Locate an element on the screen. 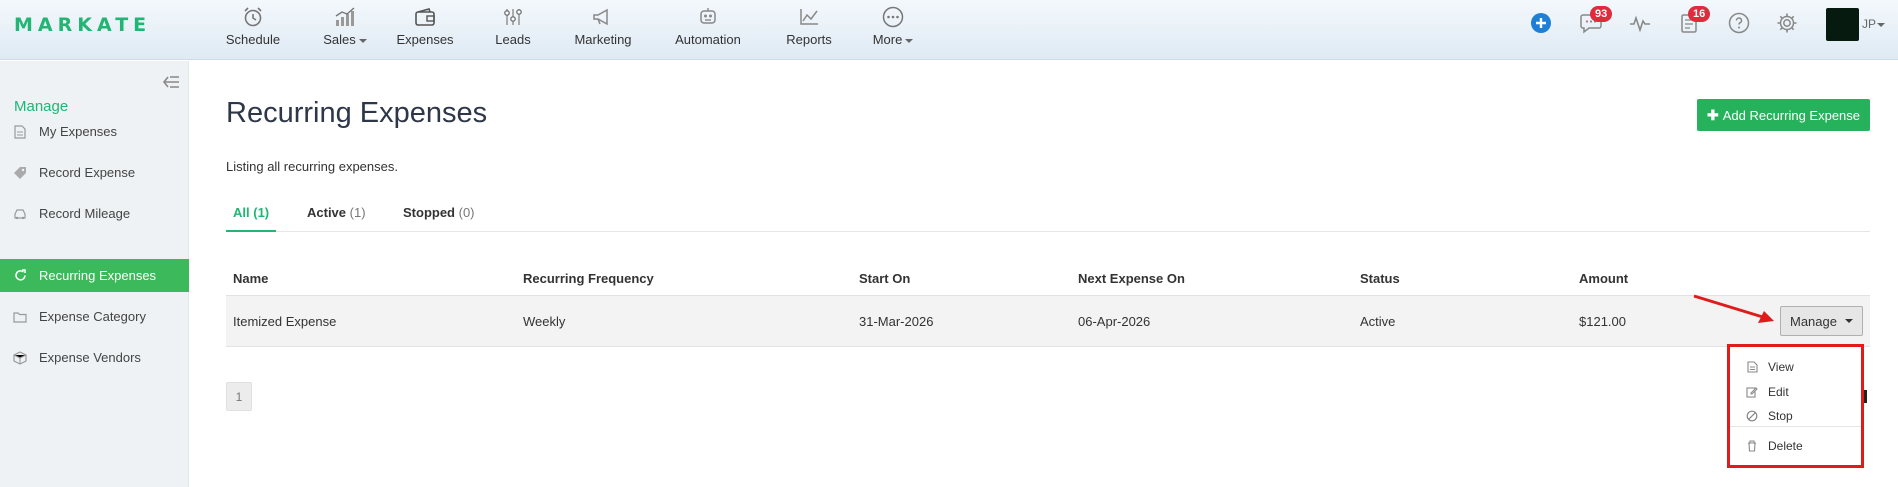 The width and height of the screenshot is (1898, 487). alarm-clock-icon is located at coordinates (253, 17).